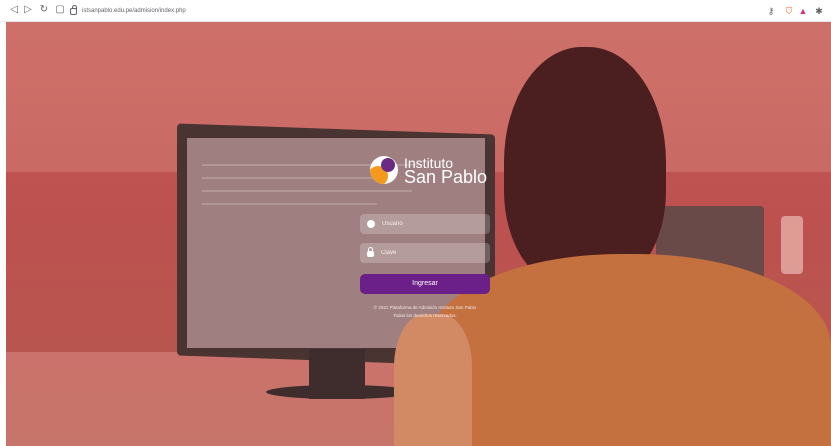 This screenshot has width=831, height=446. Describe the element at coordinates (803, 11) in the screenshot. I see `alert-triangle-icon: ▲` at that location.